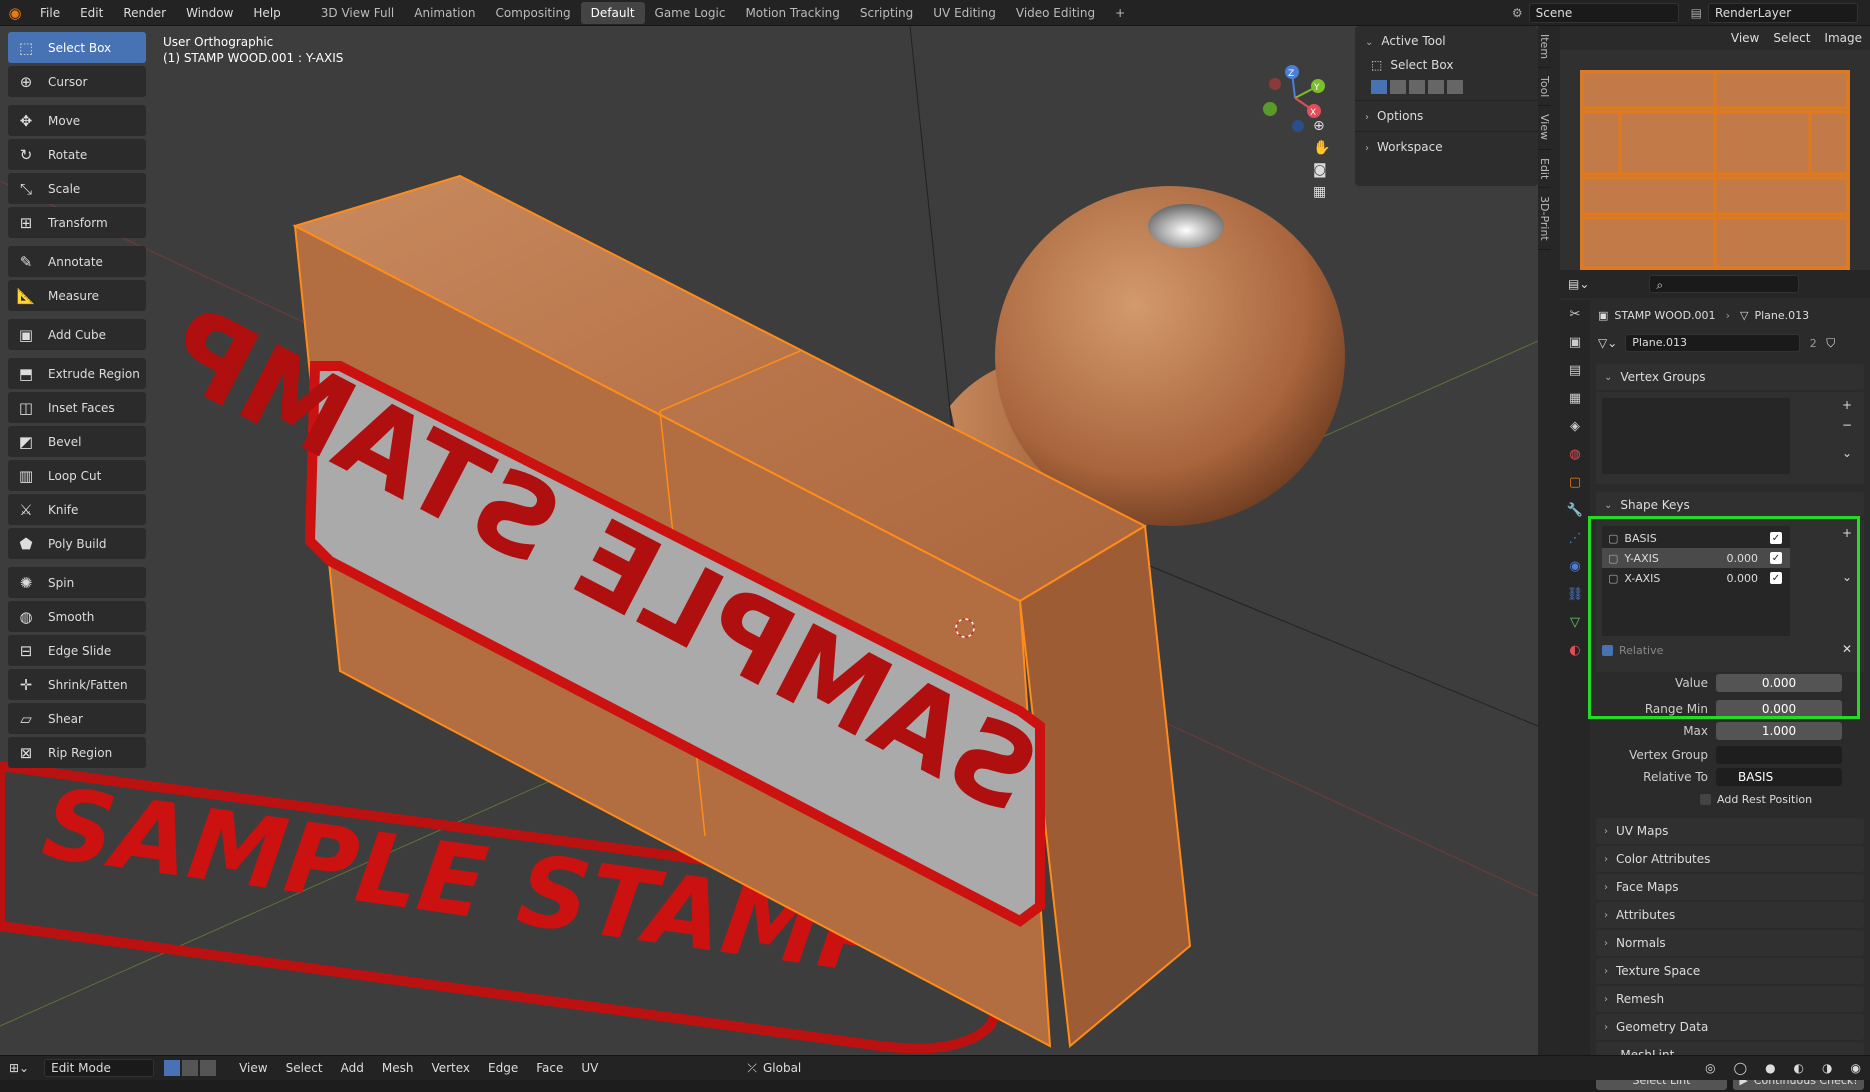  Describe the element at coordinates (77, 81) in the screenshot. I see `tool-cursor: ⊕ Cursor` at that location.